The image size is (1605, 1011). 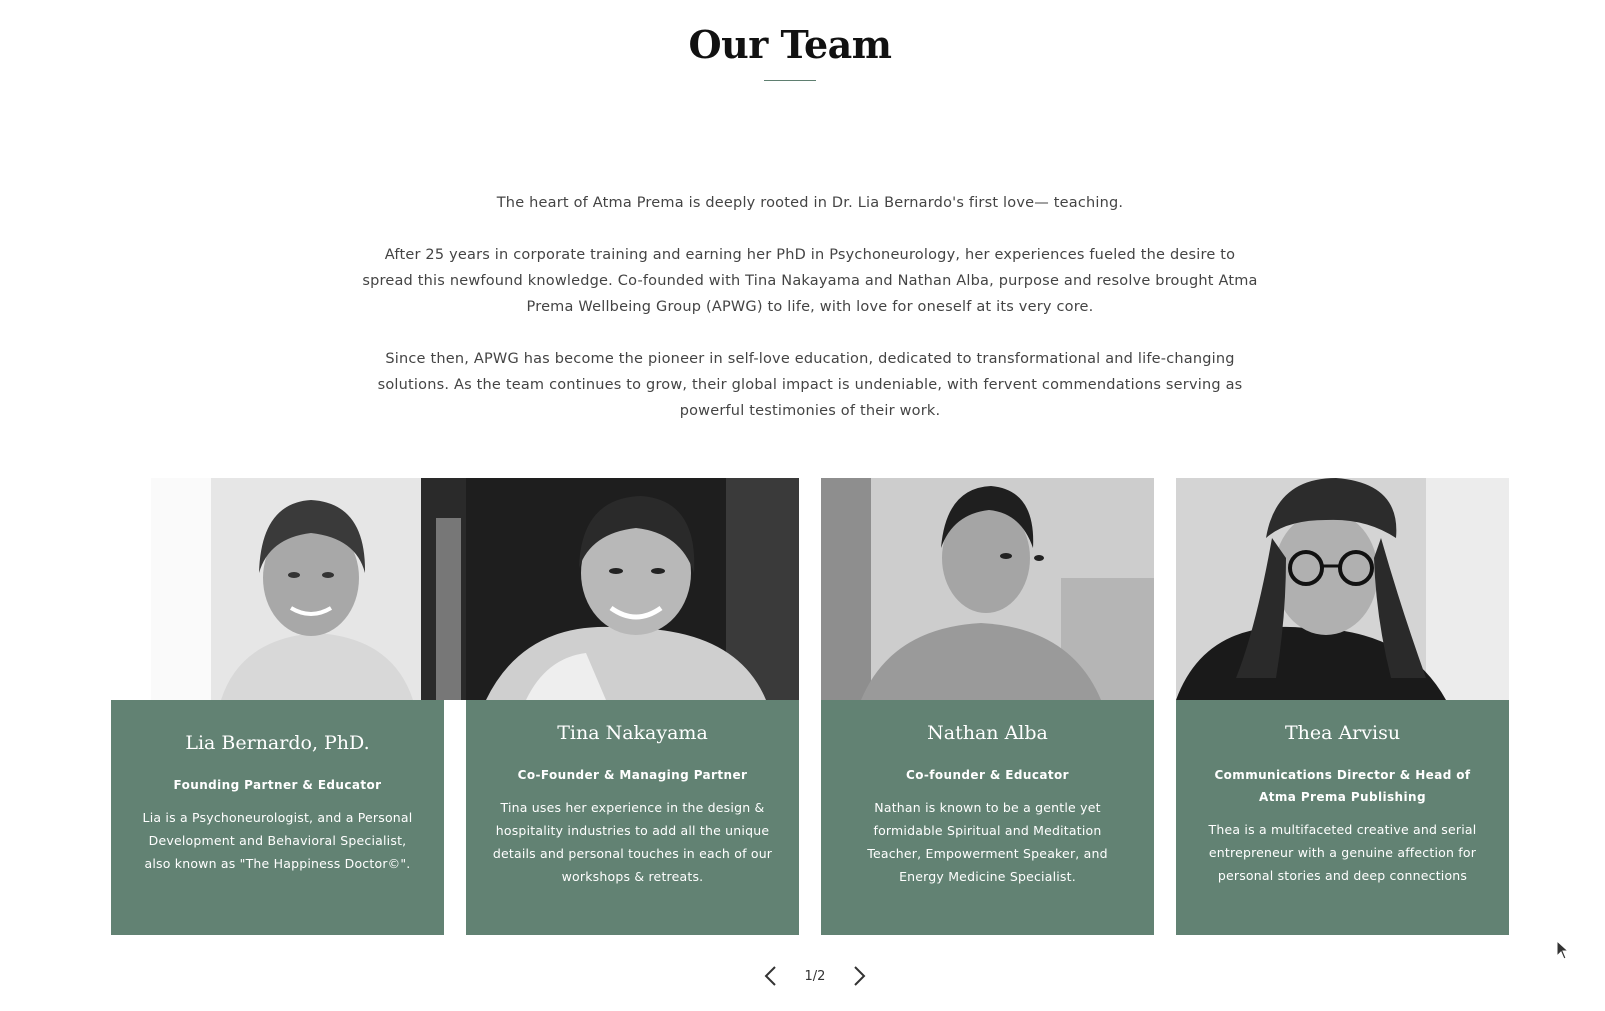 What do you see at coordinates (790, 80) in the screenshot?
I see `title-divider` at bounding box center [790, 80].